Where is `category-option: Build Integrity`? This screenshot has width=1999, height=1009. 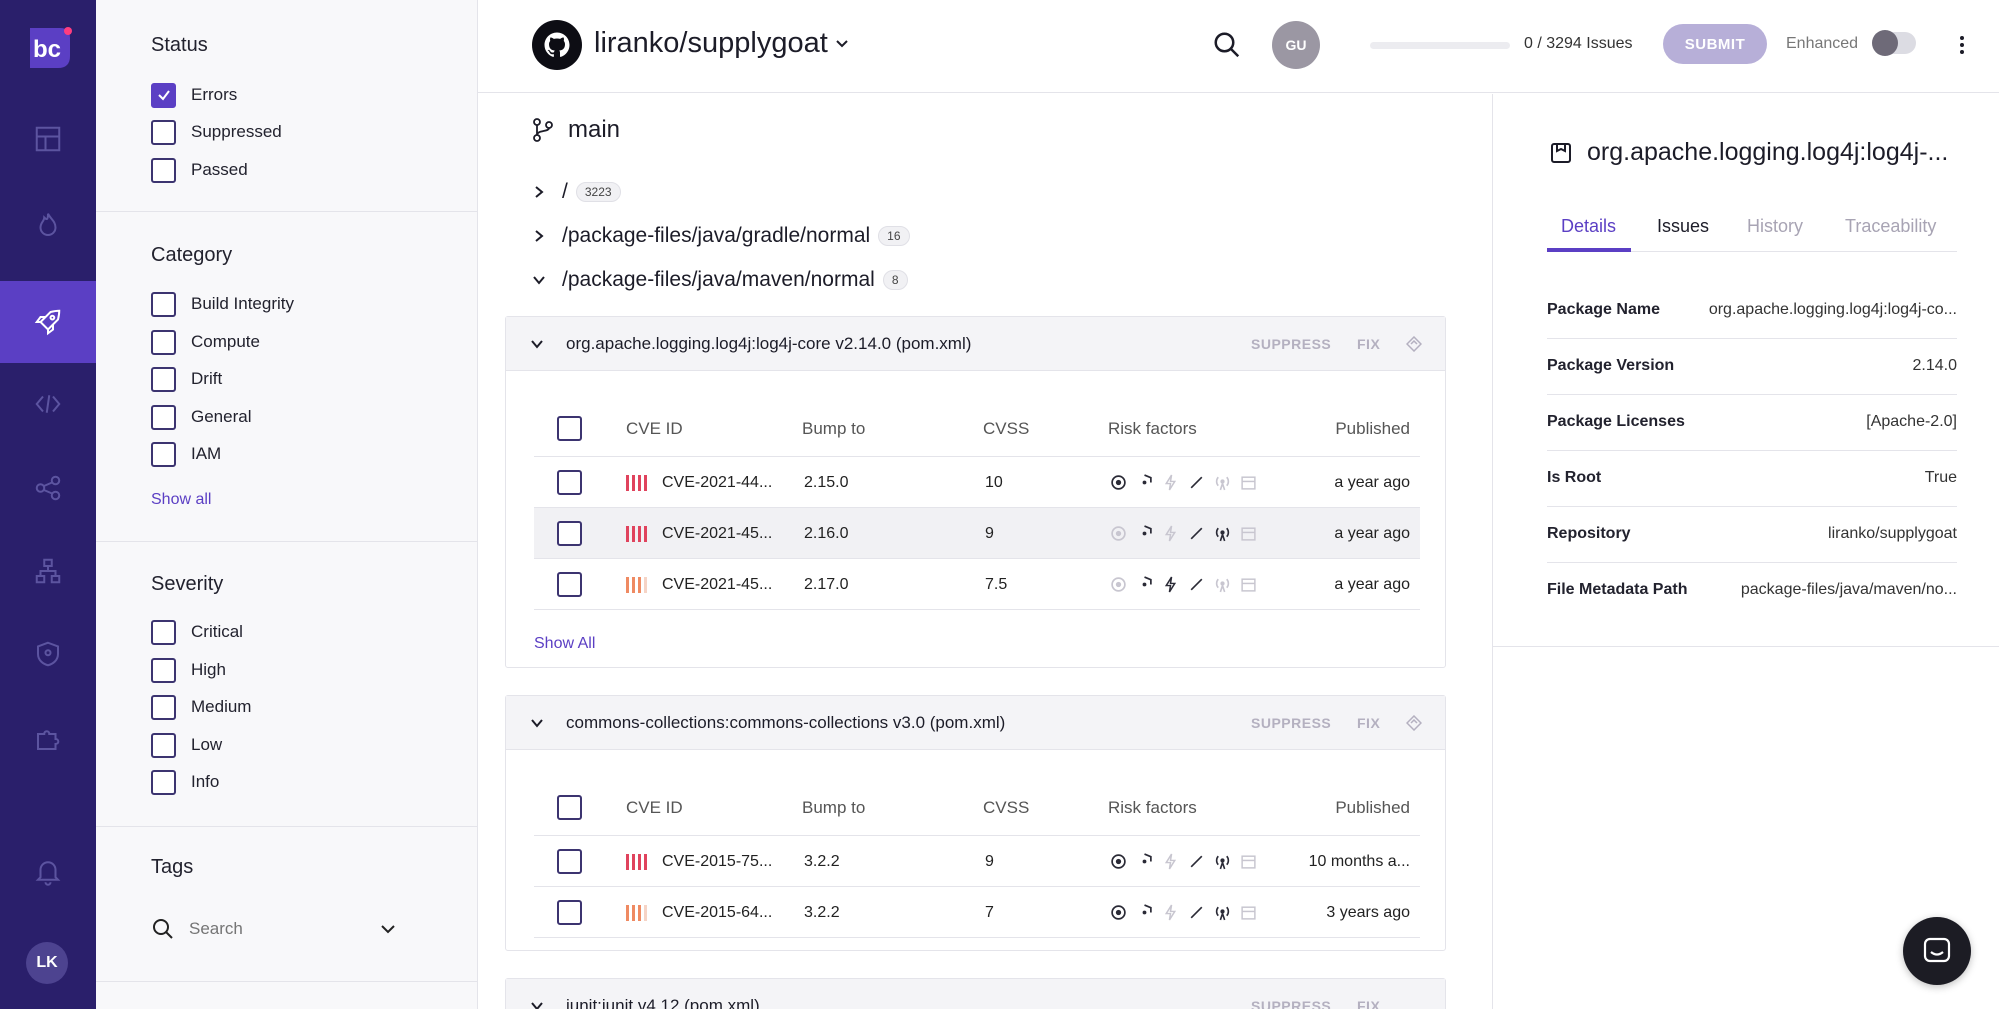
category-option: Build Integrity is located at coordinates (222, 304).